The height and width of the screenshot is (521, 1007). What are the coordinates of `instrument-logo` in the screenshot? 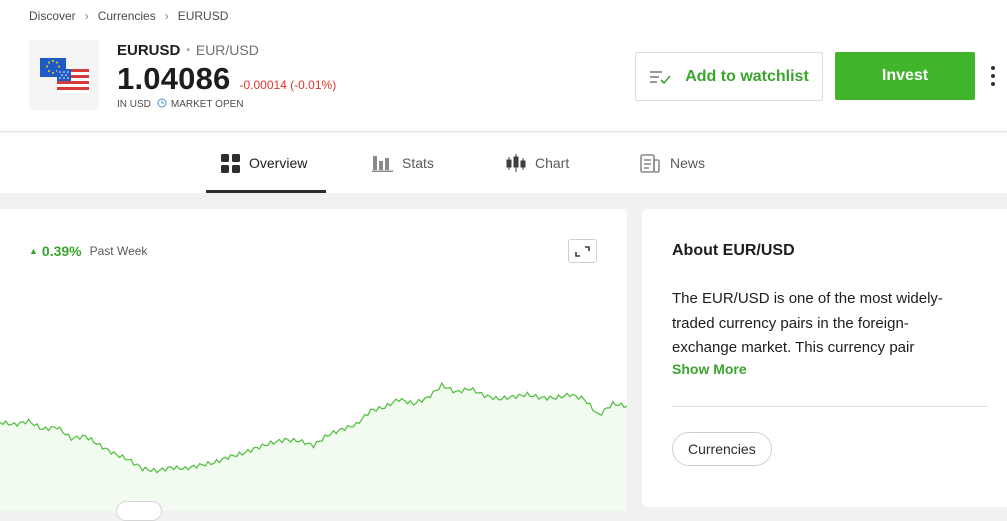 It's located at (64, 75).